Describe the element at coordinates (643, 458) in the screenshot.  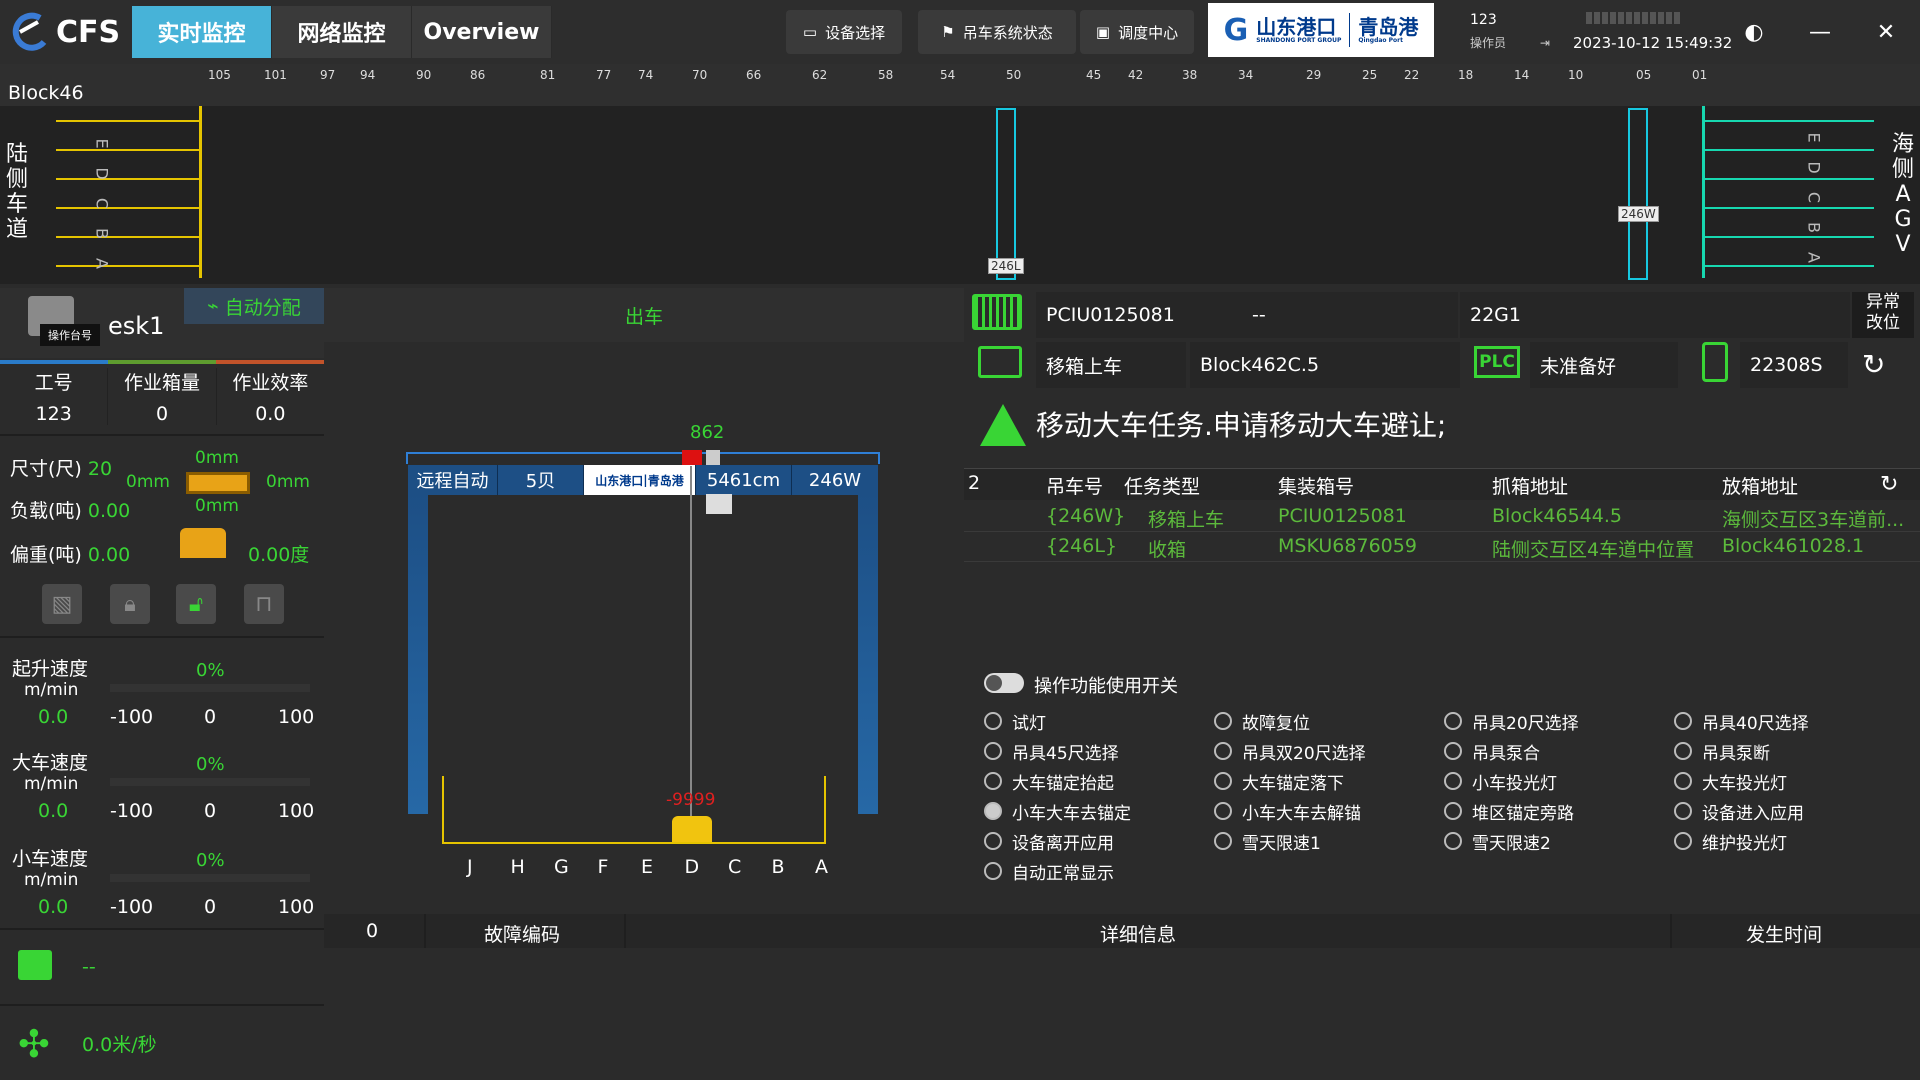
I see `gantry-top-beam` at that location.